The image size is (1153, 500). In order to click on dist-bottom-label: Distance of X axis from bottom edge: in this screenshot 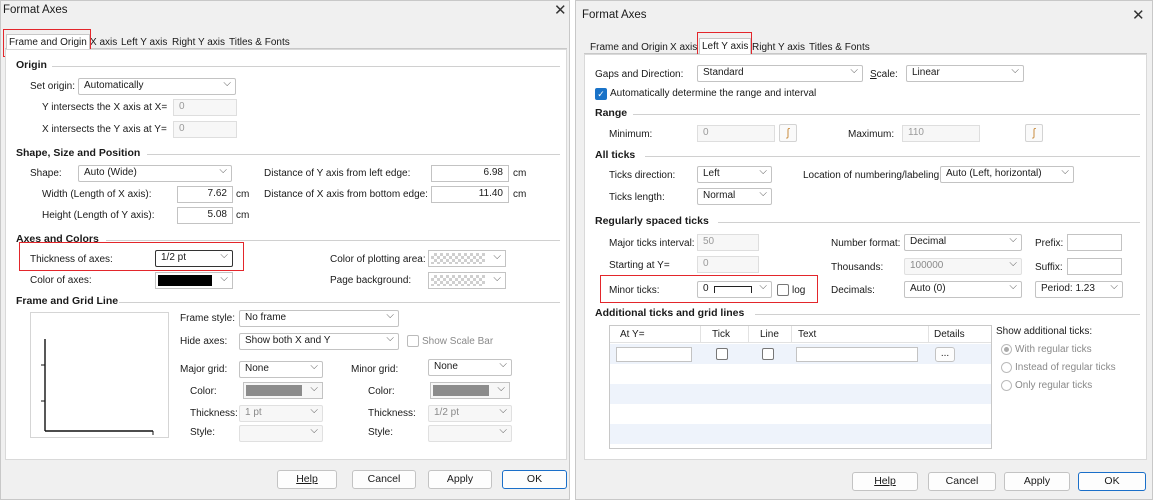, I will do `click(346, 194)`.